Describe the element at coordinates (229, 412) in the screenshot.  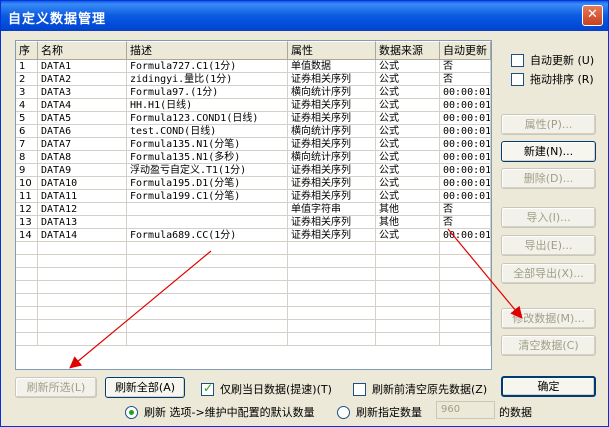
I see `radio-default-label: 刷新 选项->维护中配置的默认数量` at that location.